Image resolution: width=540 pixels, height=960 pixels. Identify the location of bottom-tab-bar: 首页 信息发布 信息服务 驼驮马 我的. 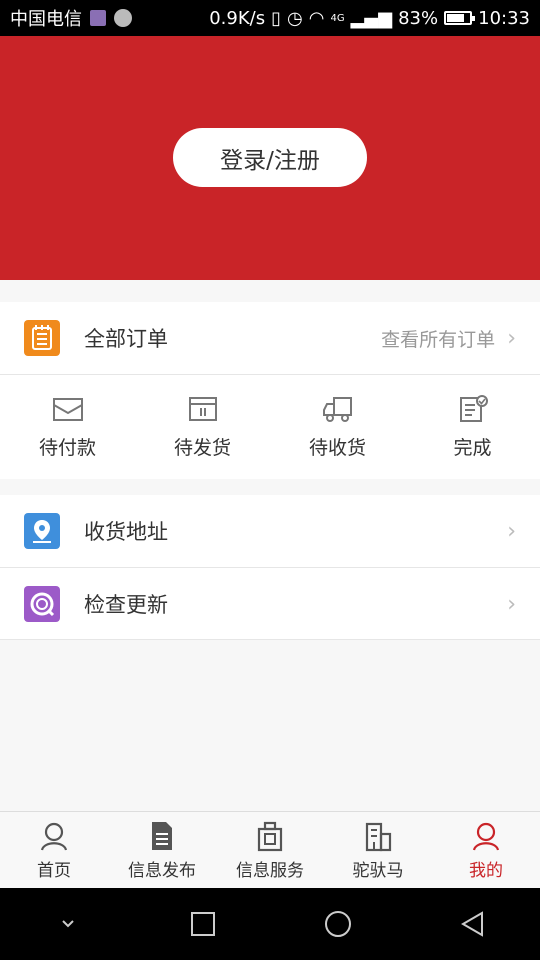
(270, 850).